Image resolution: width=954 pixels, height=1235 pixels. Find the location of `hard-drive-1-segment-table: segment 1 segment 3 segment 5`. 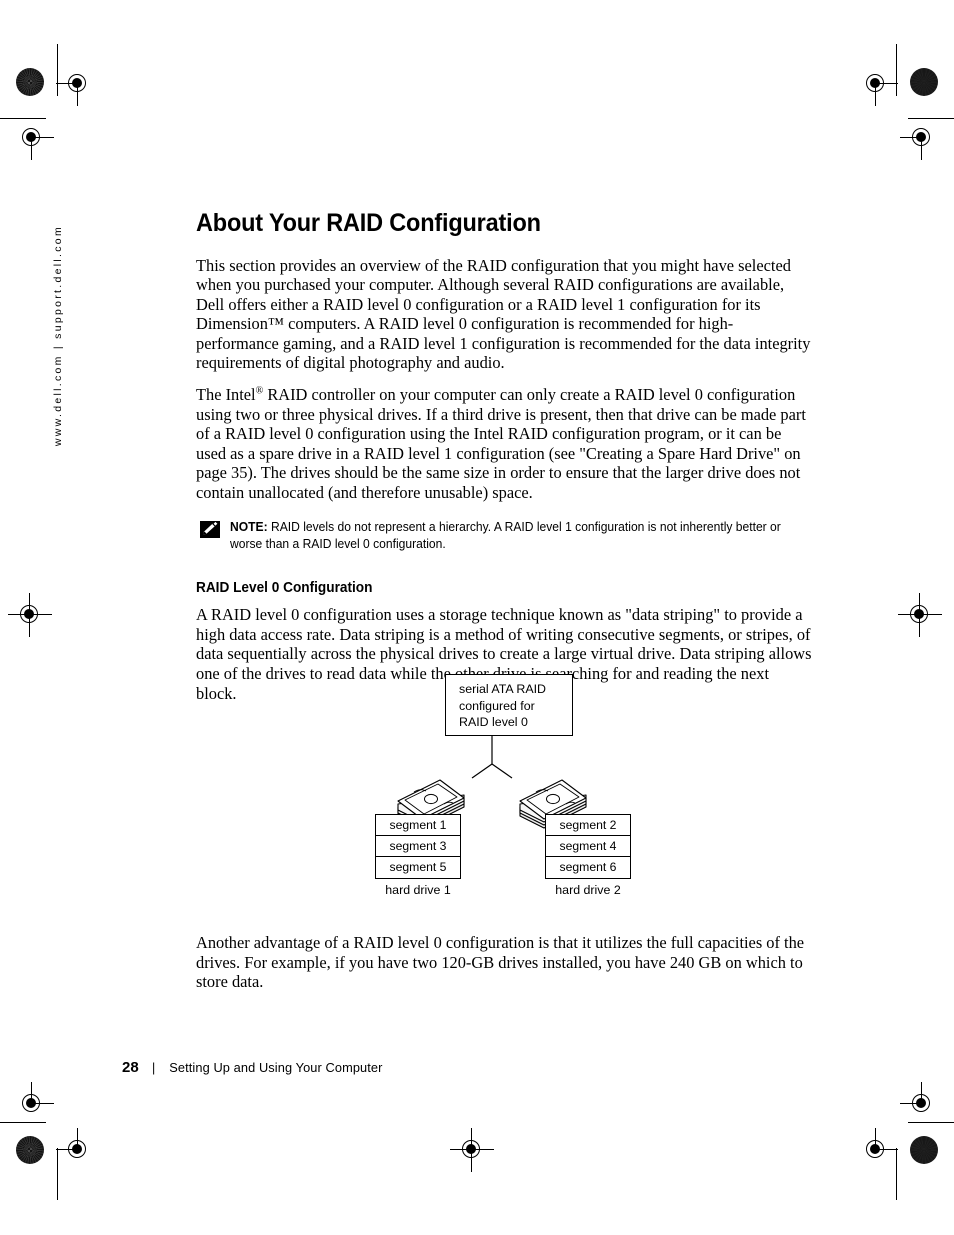

hard-drive-1-segment-table: segment 1 segment 3 segment 5 is located at coordinates (418, 846).